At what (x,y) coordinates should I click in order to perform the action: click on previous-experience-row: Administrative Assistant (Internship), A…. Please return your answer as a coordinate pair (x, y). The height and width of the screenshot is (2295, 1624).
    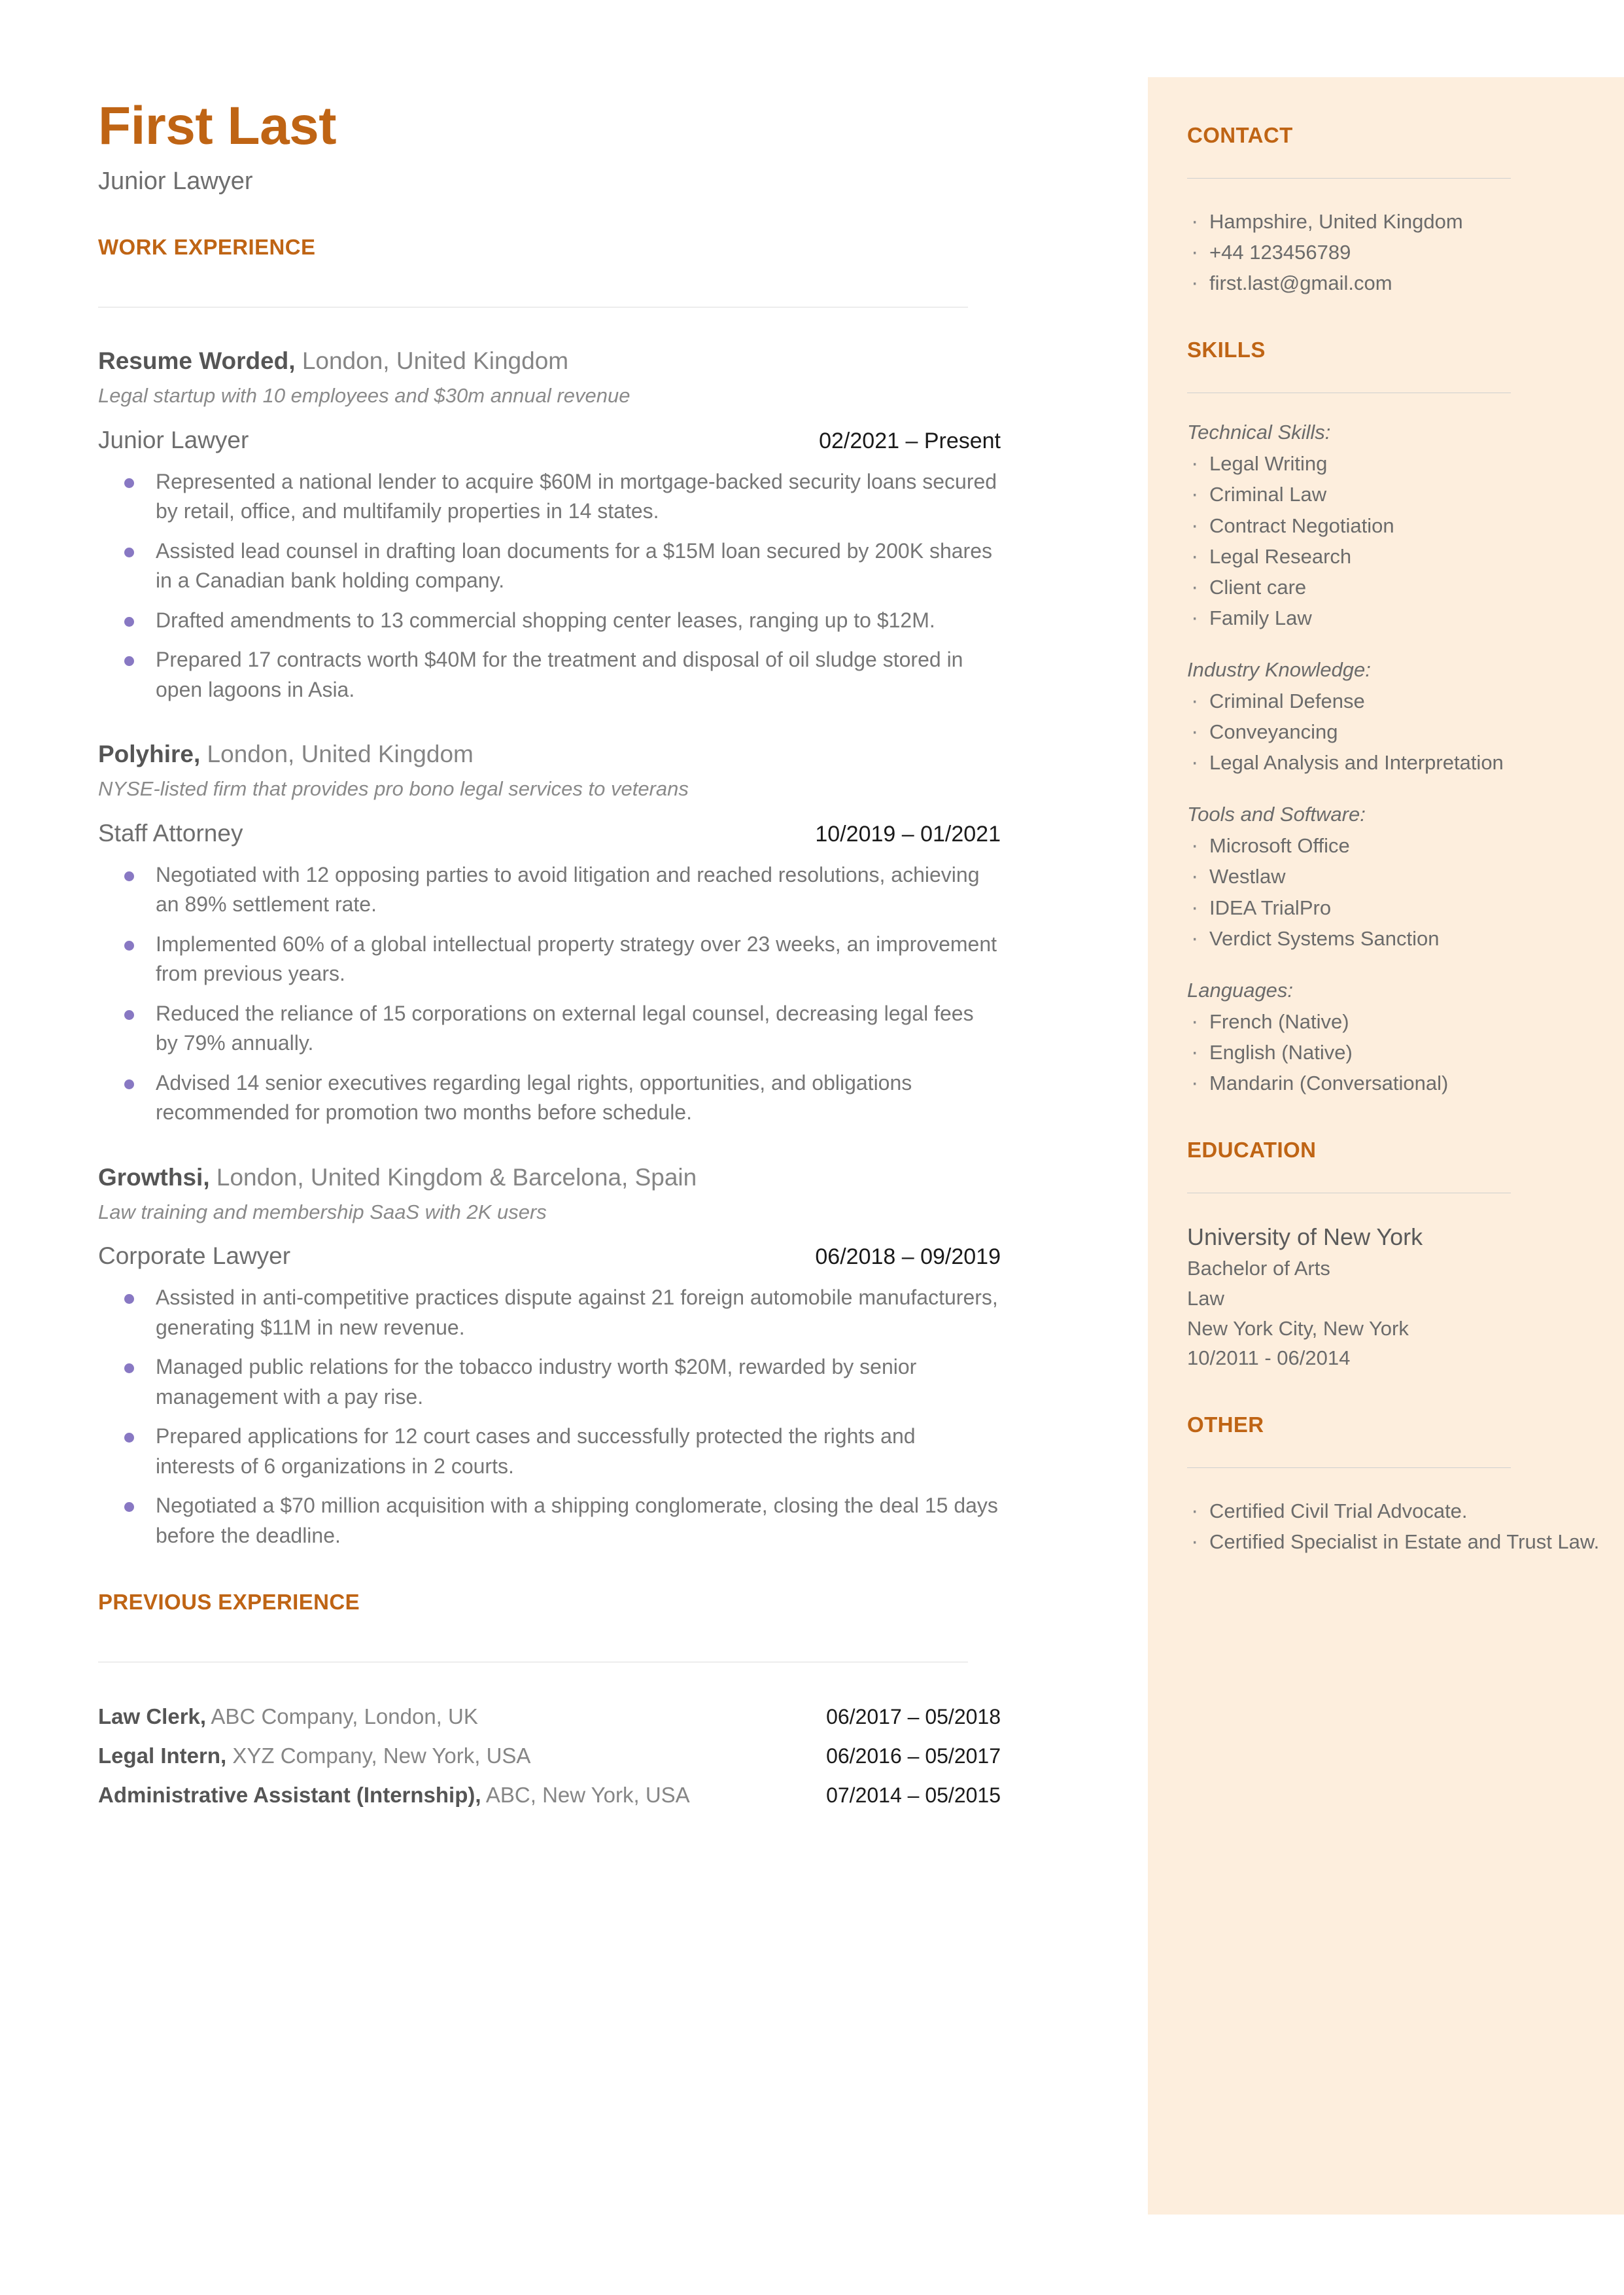
    Looking at the image, I should click on (549, 1795).